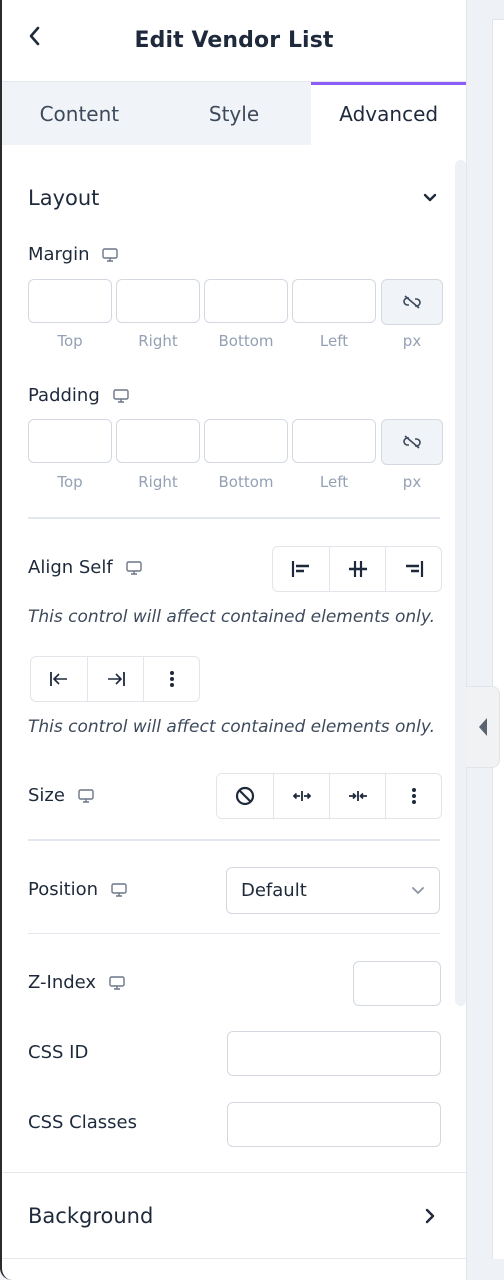  I want to click on align-end-button, so click(413, 569).